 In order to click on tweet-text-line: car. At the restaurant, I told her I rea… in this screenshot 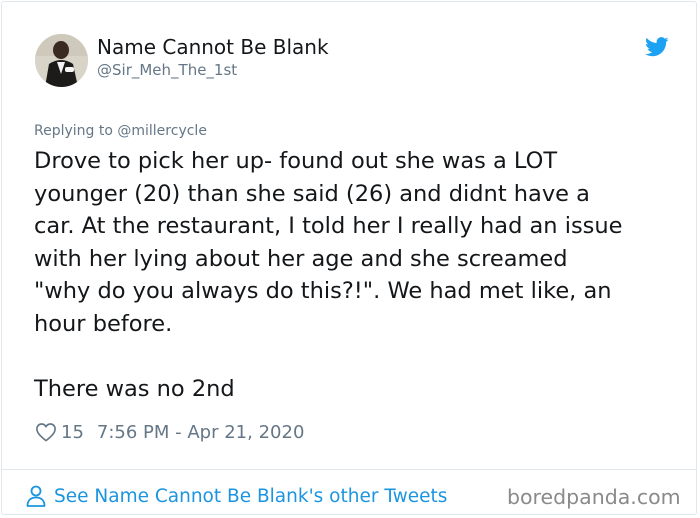, I will do `click(328, 226)`.